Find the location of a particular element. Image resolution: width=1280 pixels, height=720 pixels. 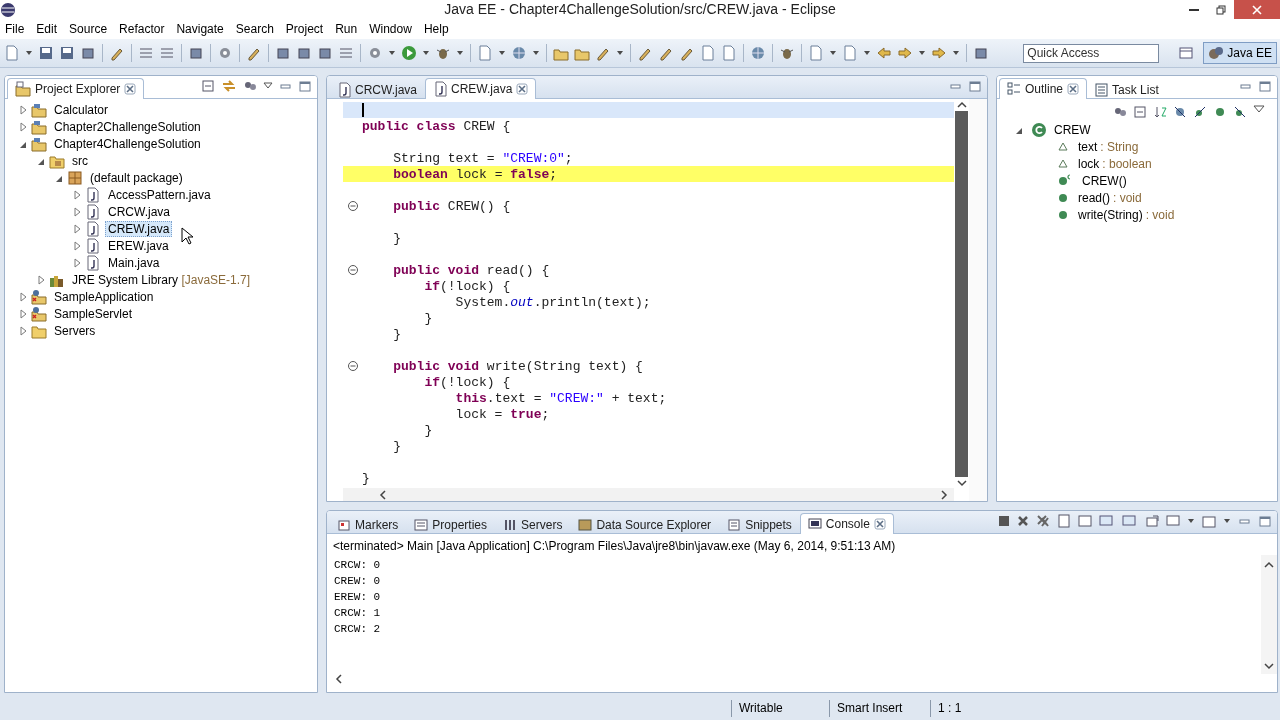

back-arrow-icon is located at coordinates (884, 53).